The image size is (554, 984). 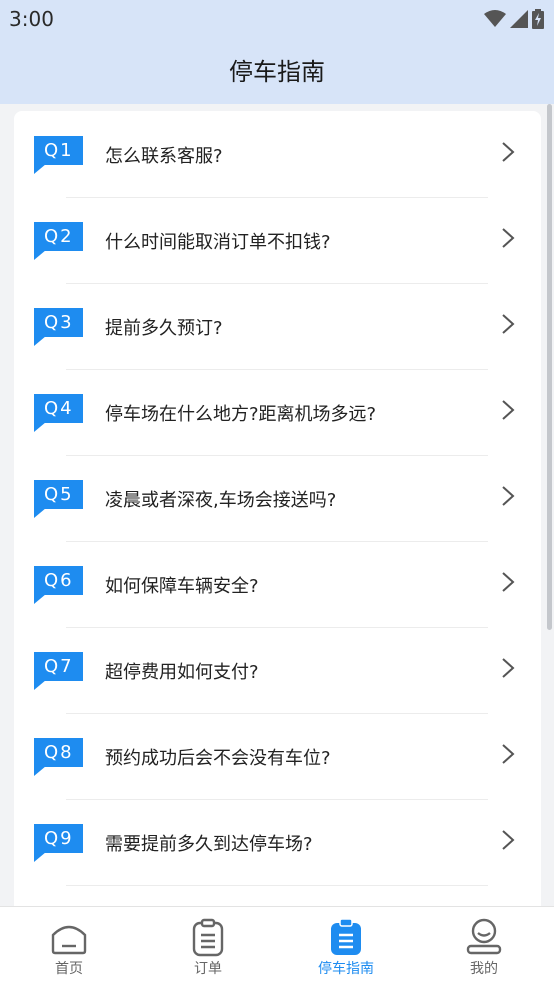 I want to click on question-badge: Q2, so click(x=58, y=242).